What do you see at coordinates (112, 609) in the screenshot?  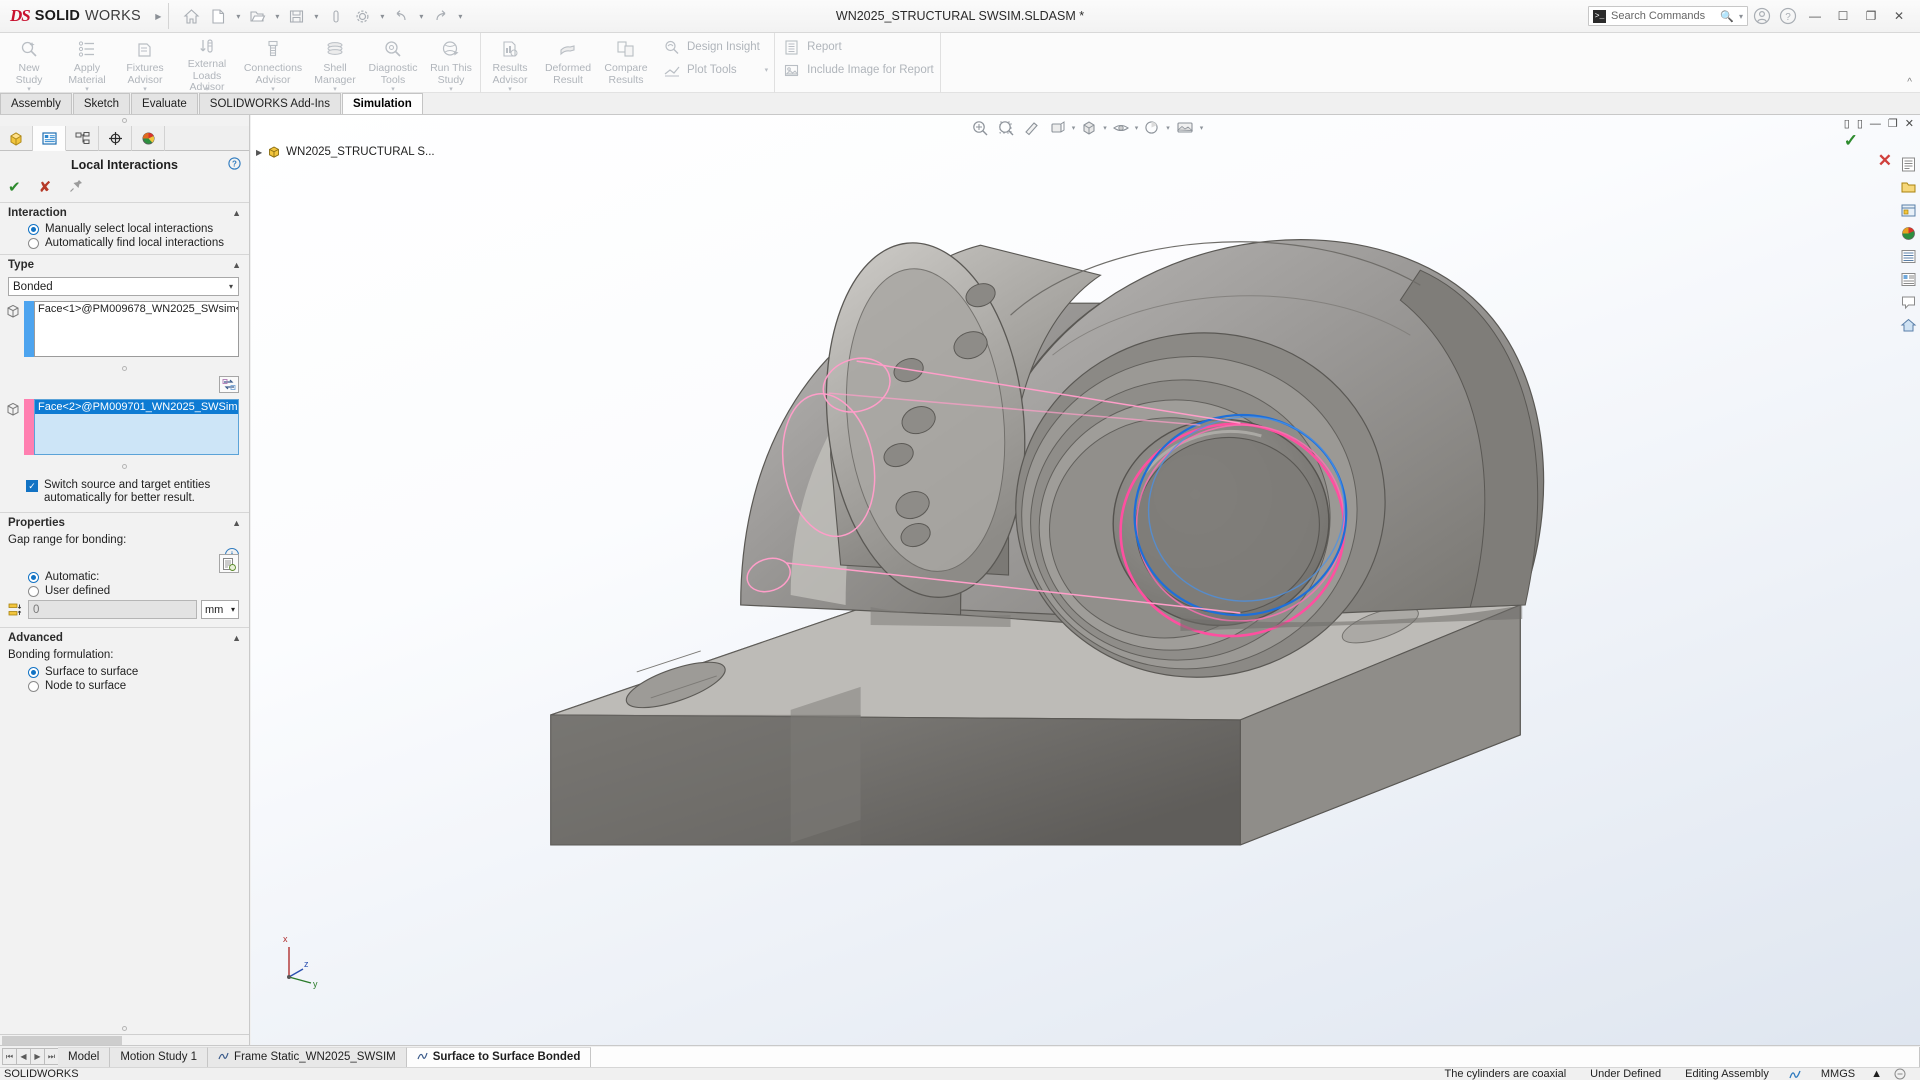 I see `gap-value-input: 0` at bounding box center [112, 609].